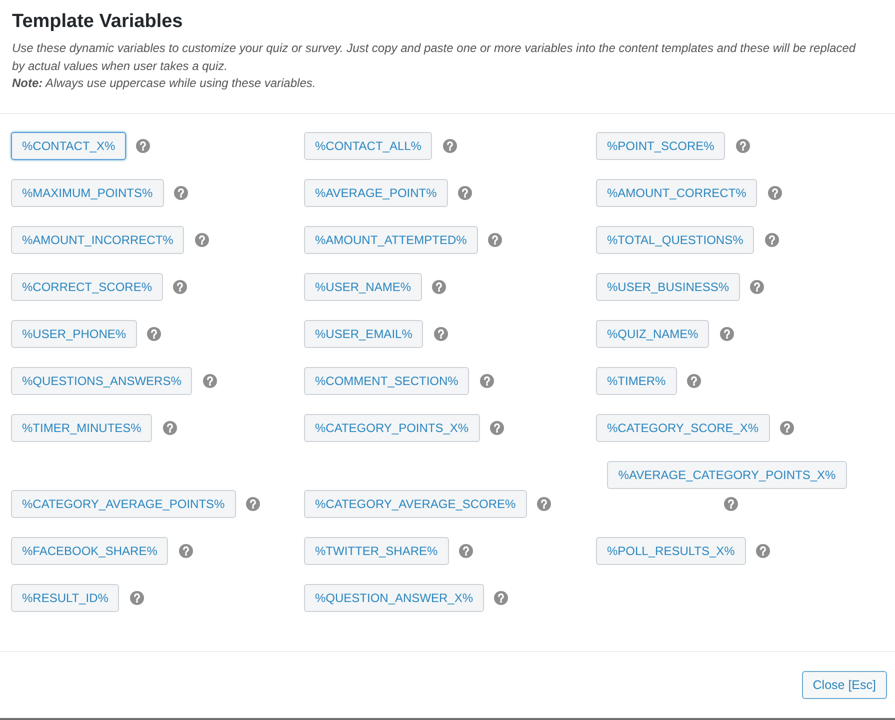 The image size is (895, 720). Describe the element at coordinates (81, 428) in the screenshot. I see `variable-button: %TIMER_MINUTES%` at that location.